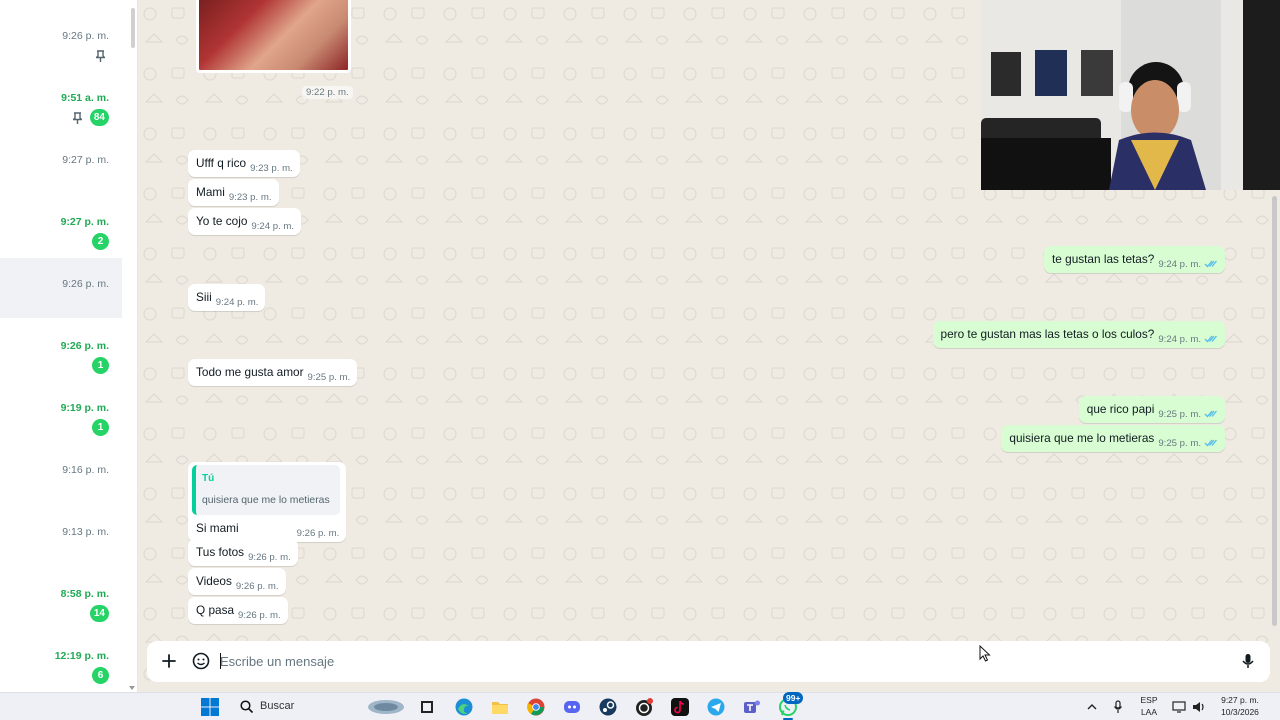 The height and width of the screenshot is (720, 1280). What do you see at coordinates (84, 408) in the screenshot?
I see `chat-time: 9:19 p. m.` at bounding box center [84, 408].